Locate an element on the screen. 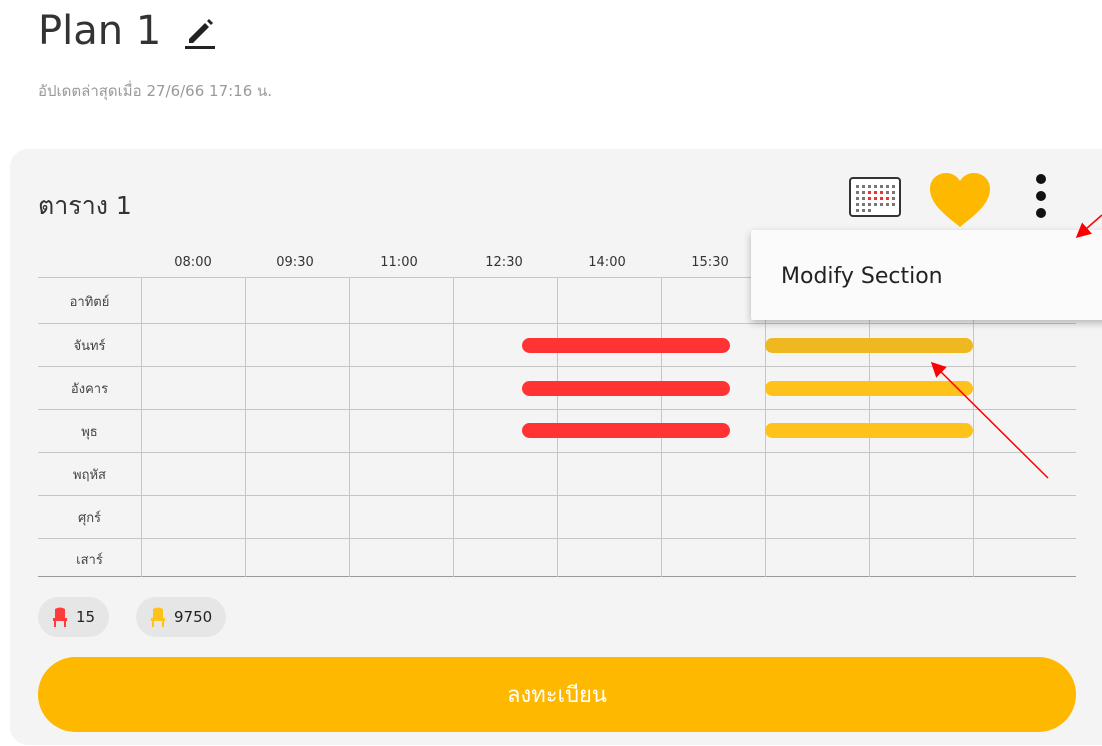  time-label: 14:00 is located at coordinates (607, 262).